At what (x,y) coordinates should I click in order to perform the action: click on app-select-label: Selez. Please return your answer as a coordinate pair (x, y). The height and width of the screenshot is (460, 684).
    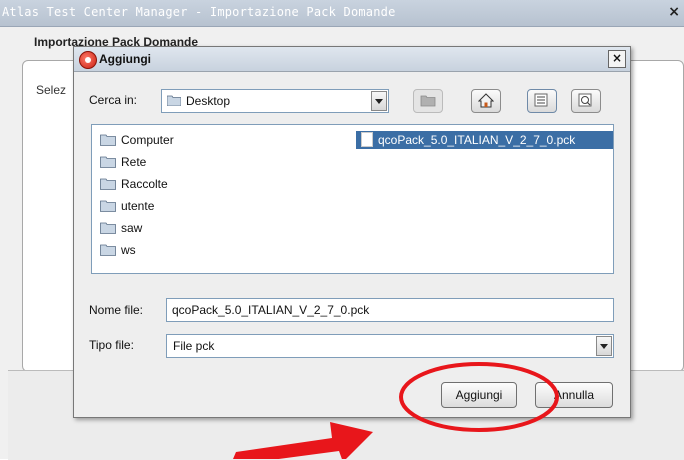
    Looking at the image, I should click on (51, 90).